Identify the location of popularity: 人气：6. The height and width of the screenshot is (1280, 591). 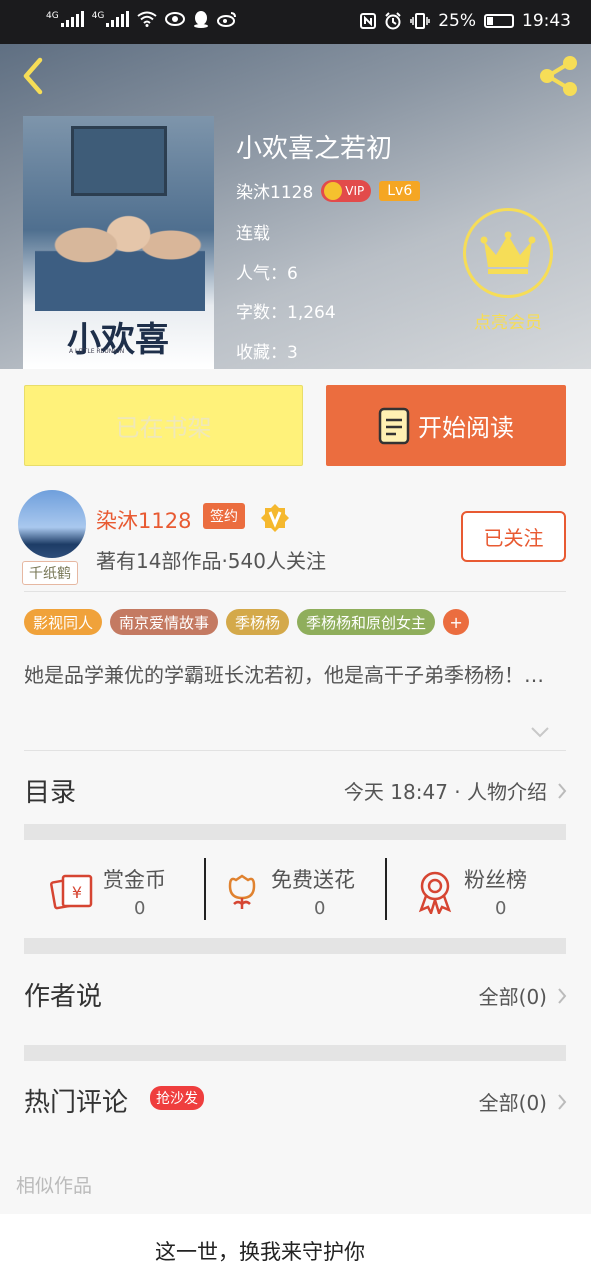
(267, 274).